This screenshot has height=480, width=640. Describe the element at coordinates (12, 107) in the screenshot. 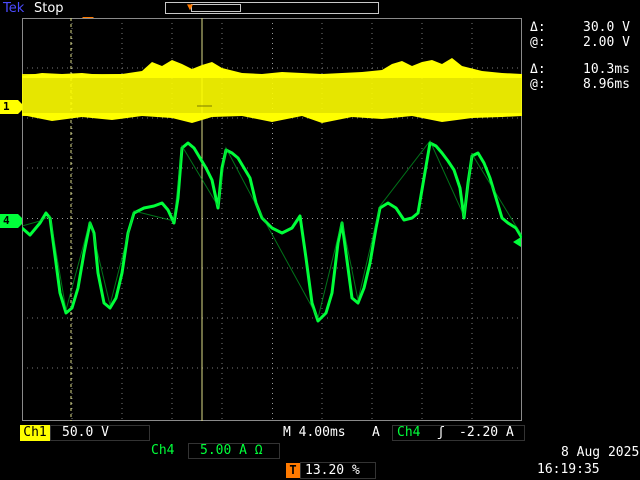

I see `ch1-ground-marker: 1` at that location.